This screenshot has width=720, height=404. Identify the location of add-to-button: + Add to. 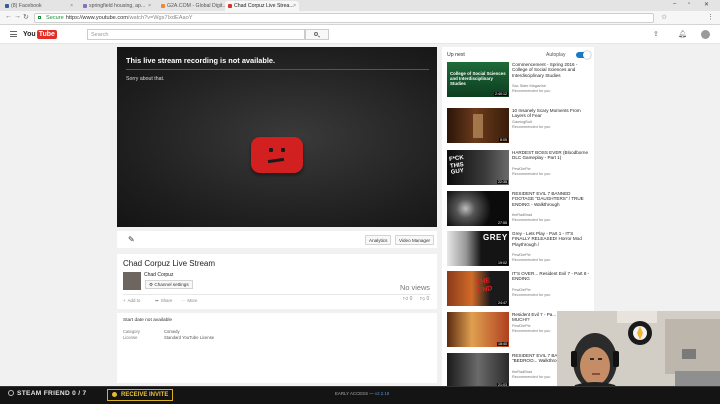
(131, 300).